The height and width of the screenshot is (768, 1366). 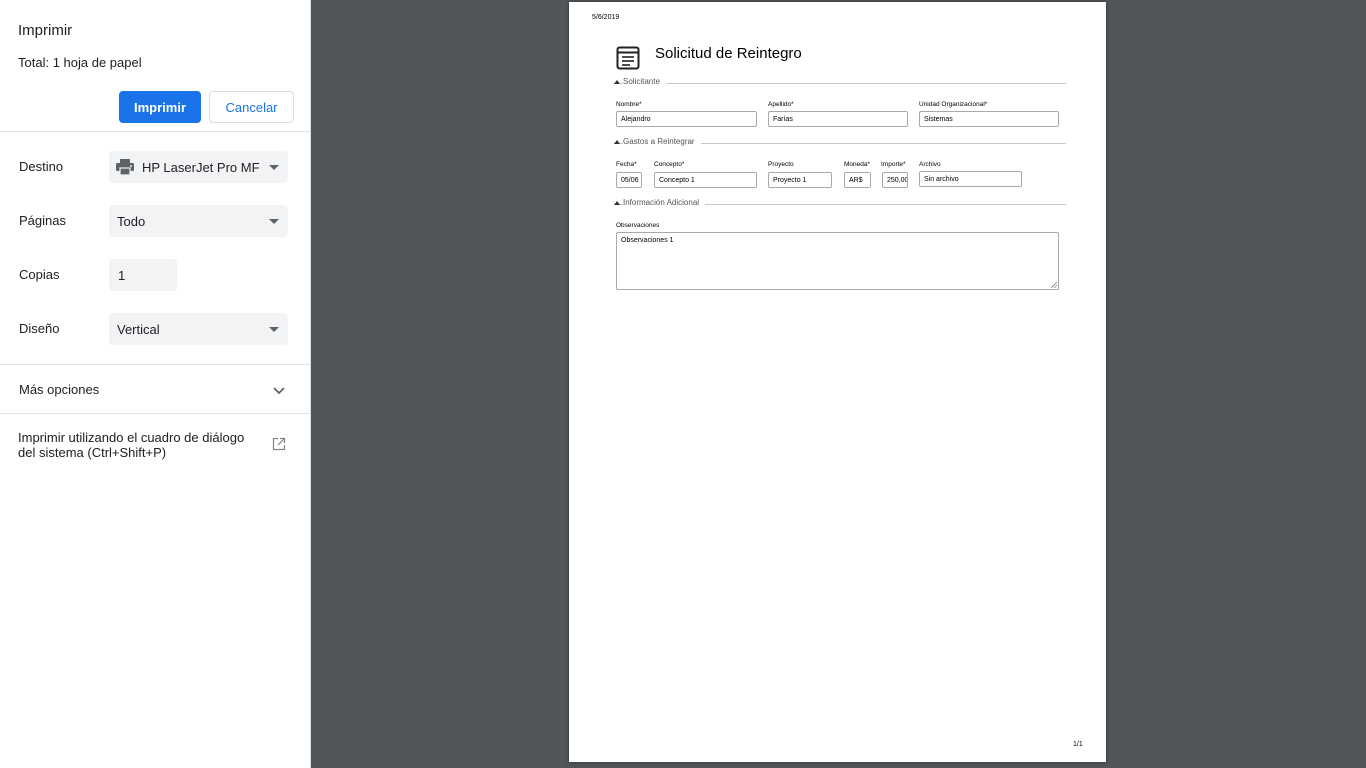 What do you see at coordinates (1078, 744) in the screenshot?
I see `page-number: 1/1` at bounding box center [1078, 744].